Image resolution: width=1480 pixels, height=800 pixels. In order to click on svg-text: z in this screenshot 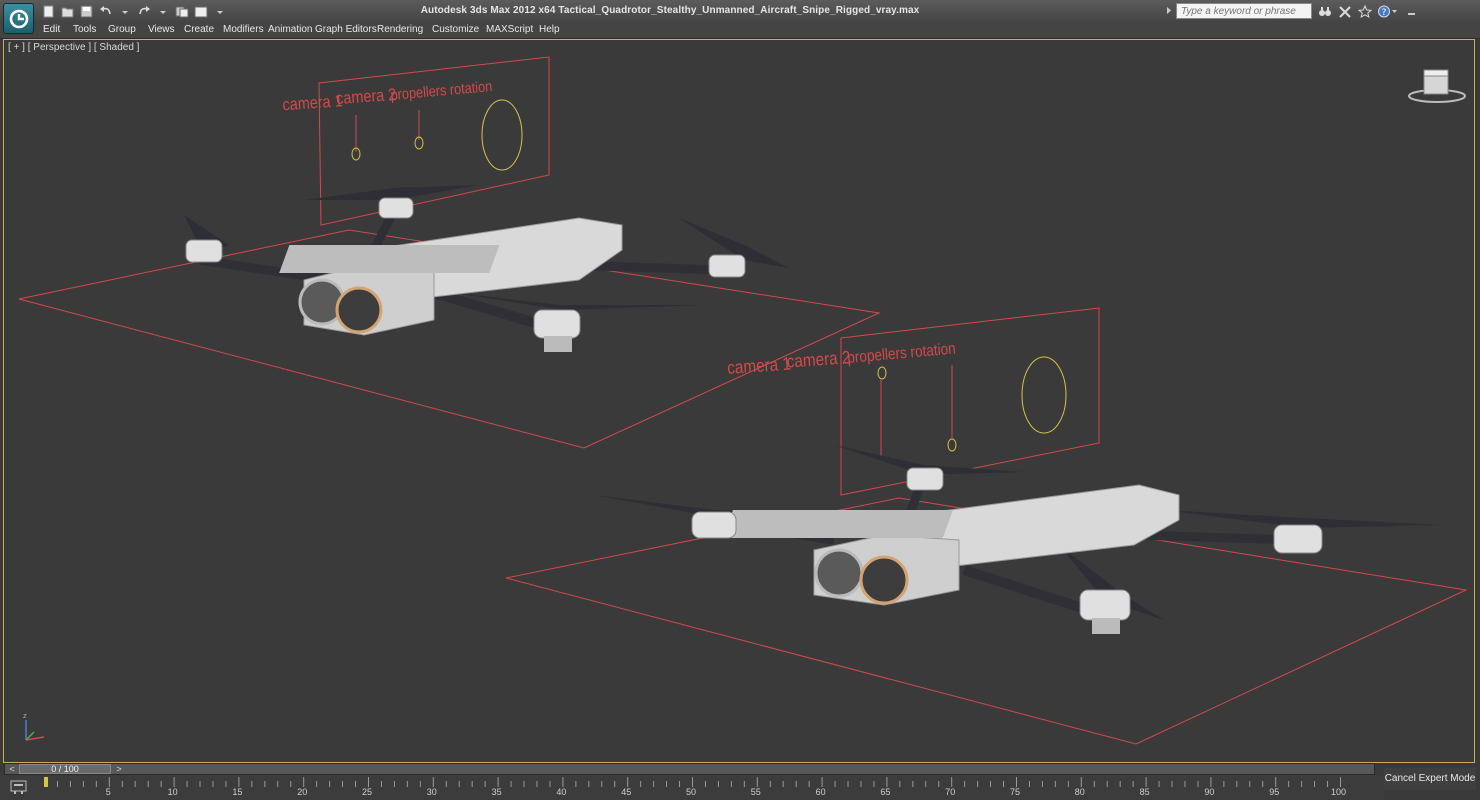, I will do `click(25, 716)`.